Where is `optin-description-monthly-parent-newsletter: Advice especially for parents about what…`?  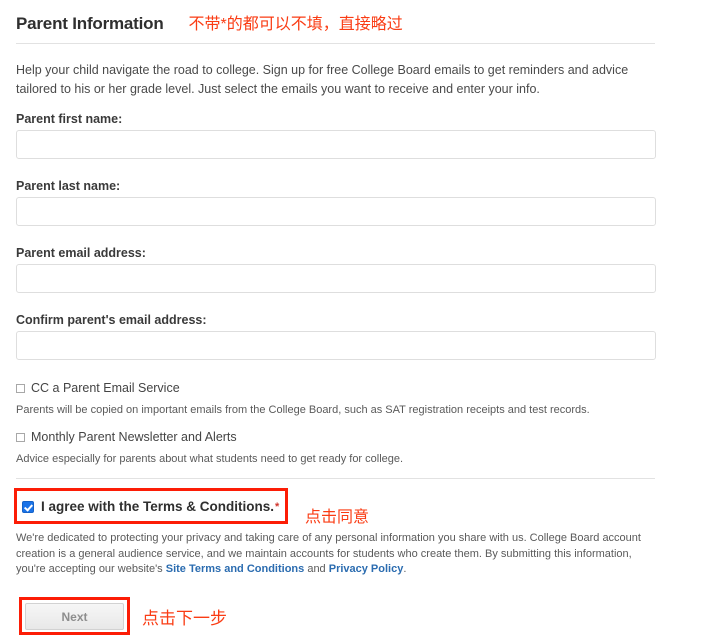
optin-description-monthly-parent-newsletter: Advice especially for parents about what… is located at coordinates (210, 459).